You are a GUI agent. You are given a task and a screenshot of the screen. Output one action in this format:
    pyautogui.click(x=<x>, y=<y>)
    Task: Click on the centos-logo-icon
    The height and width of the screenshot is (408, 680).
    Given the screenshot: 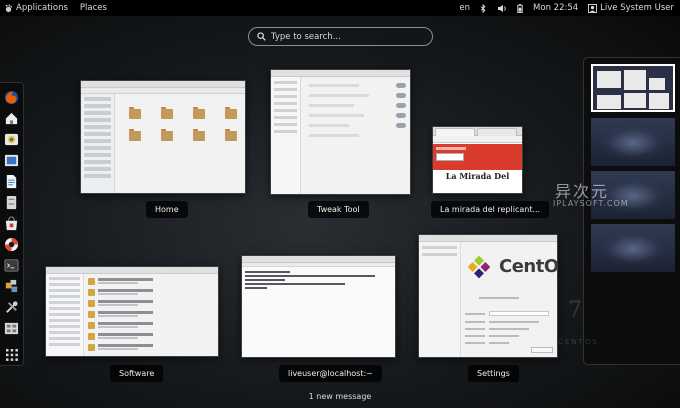 What is the action you would take?
    pyautogui.click(x=479, y=267)
    